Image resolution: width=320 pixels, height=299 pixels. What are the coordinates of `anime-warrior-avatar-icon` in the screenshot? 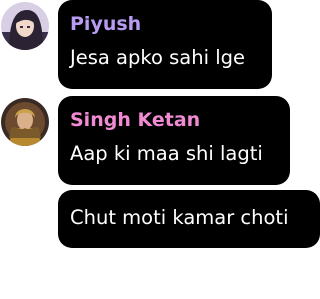 It's located at (25, 122).